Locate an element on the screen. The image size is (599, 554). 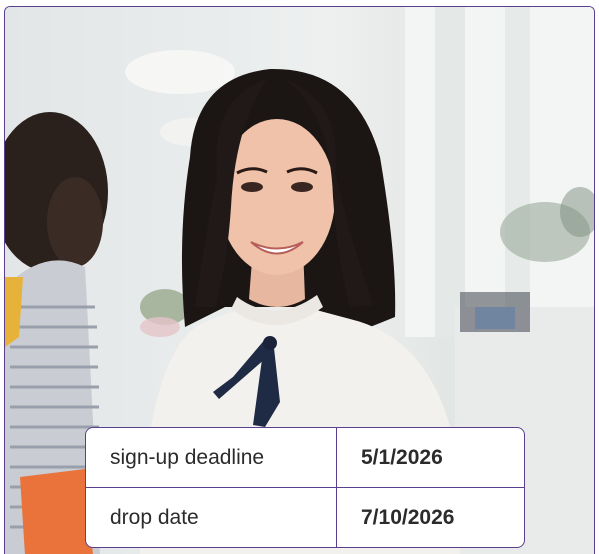
table-row: sign-up deadline 5/1/2026 is located at coordinates (305, 457).